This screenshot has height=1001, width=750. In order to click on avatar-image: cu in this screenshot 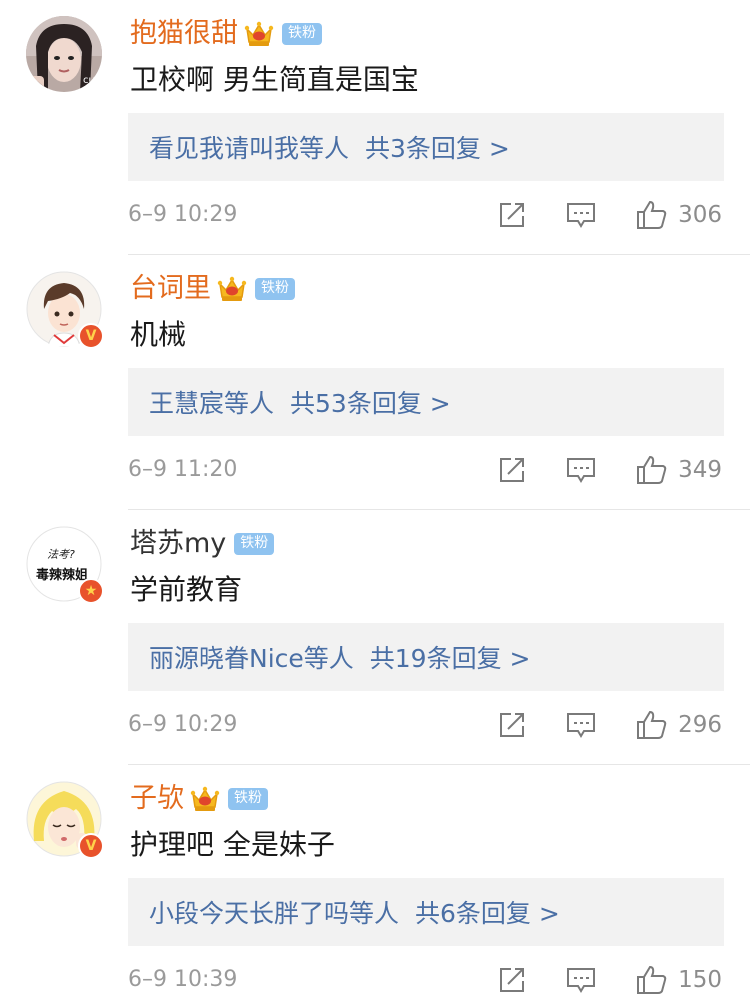, I will do `click(64, 54)`.